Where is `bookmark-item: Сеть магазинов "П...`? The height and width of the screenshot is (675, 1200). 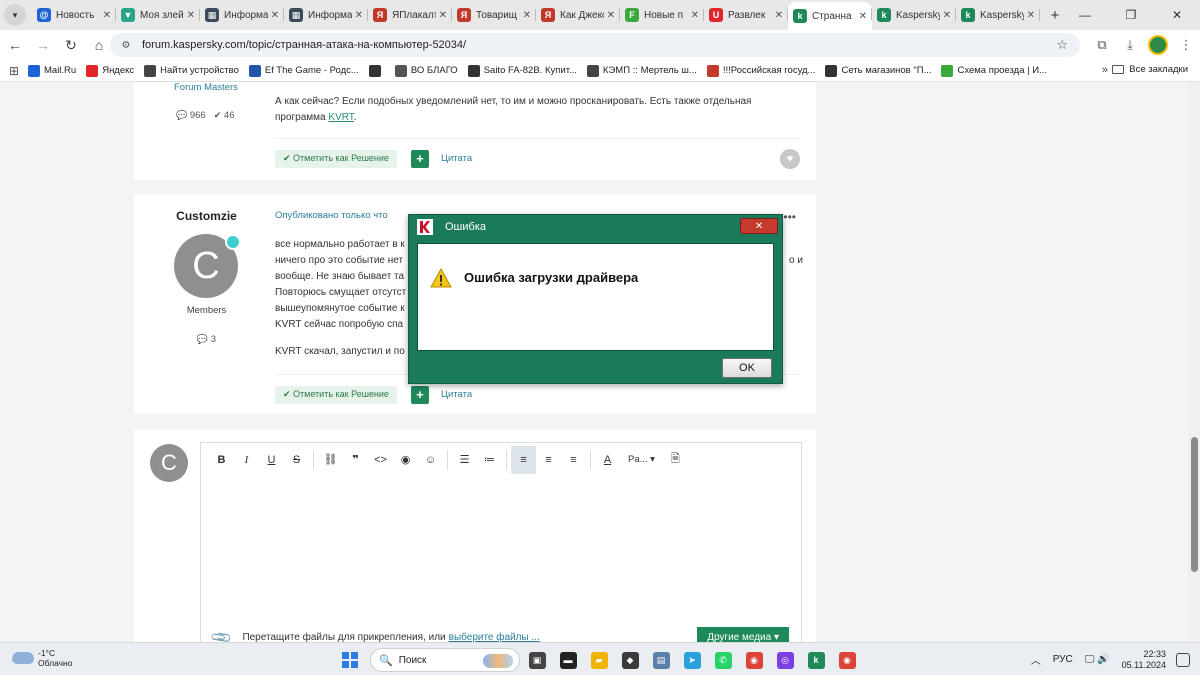
bookmark-item: Сеть магазинов "П... is located at coordinates (878, 70).